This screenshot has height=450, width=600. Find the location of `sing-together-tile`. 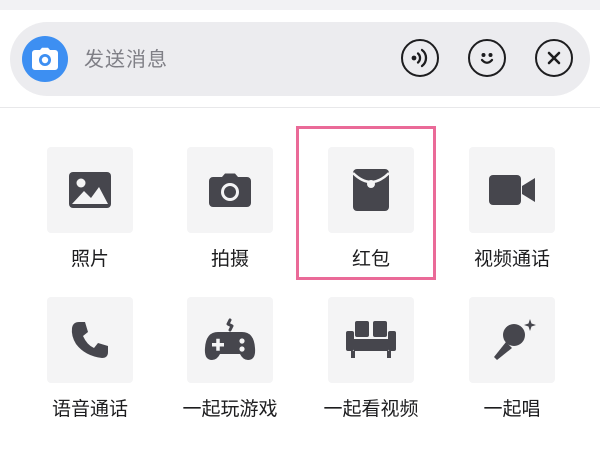

sing-together-tile is located at coordinates (512, 340).